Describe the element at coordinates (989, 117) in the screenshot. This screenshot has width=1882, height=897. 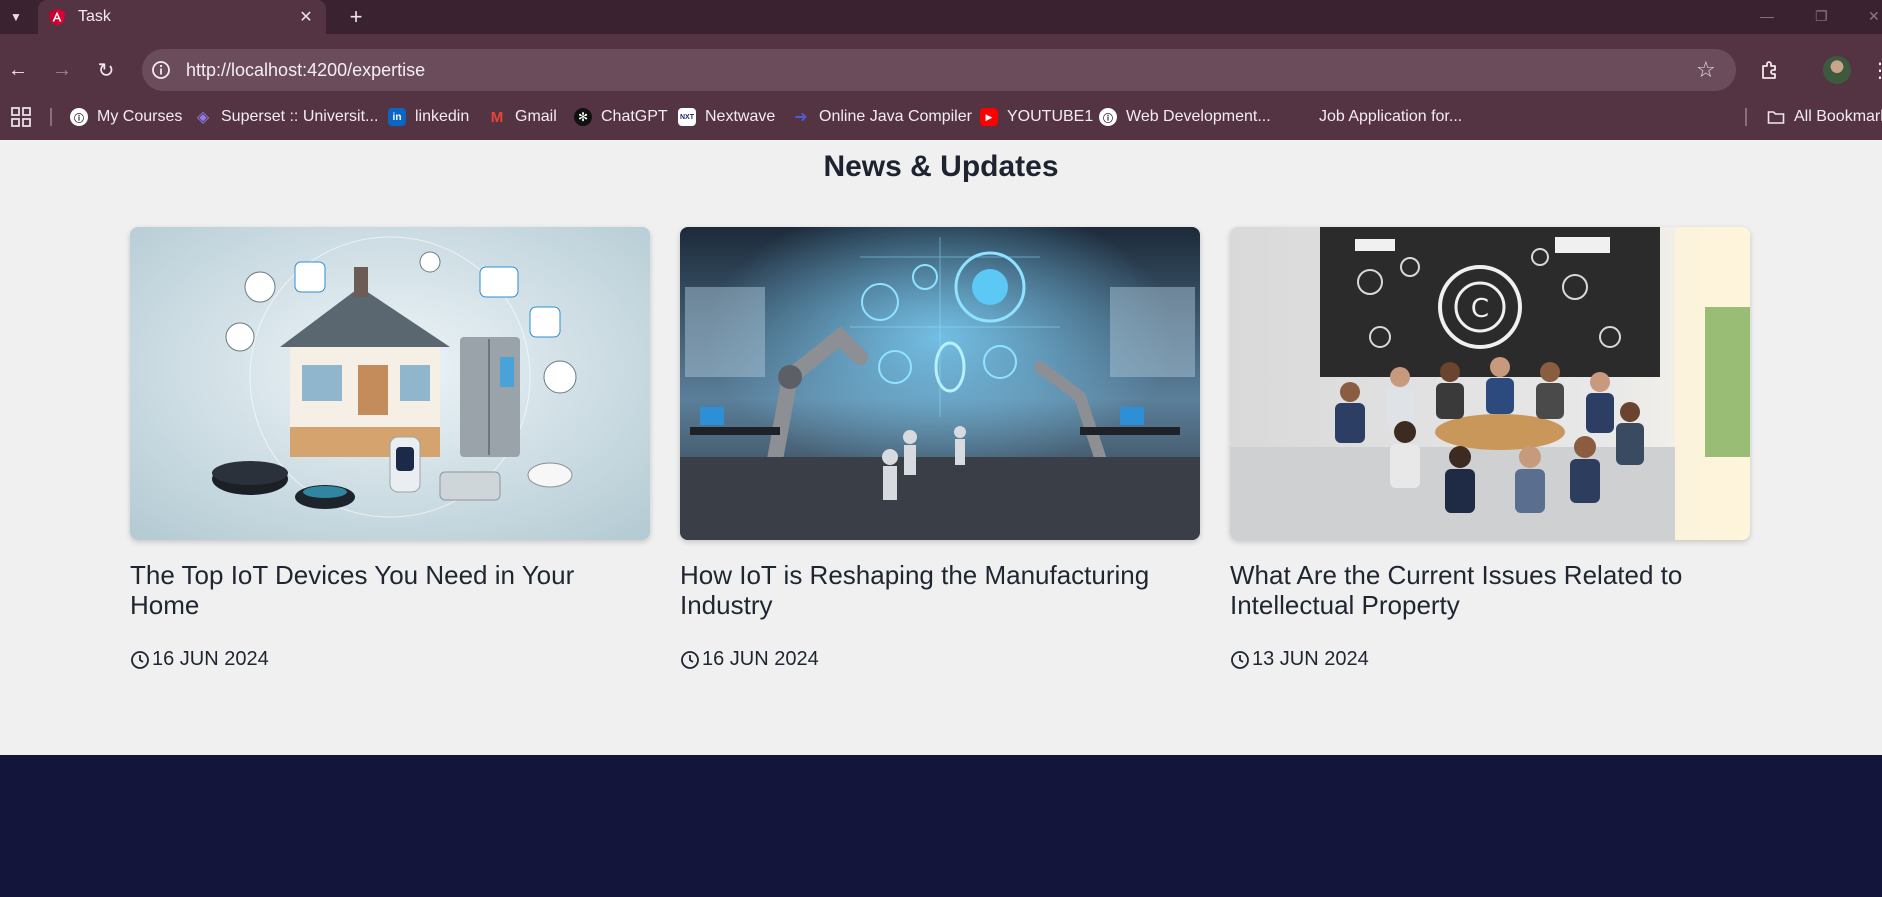
I see `youtube-icon: ▶` at that location.